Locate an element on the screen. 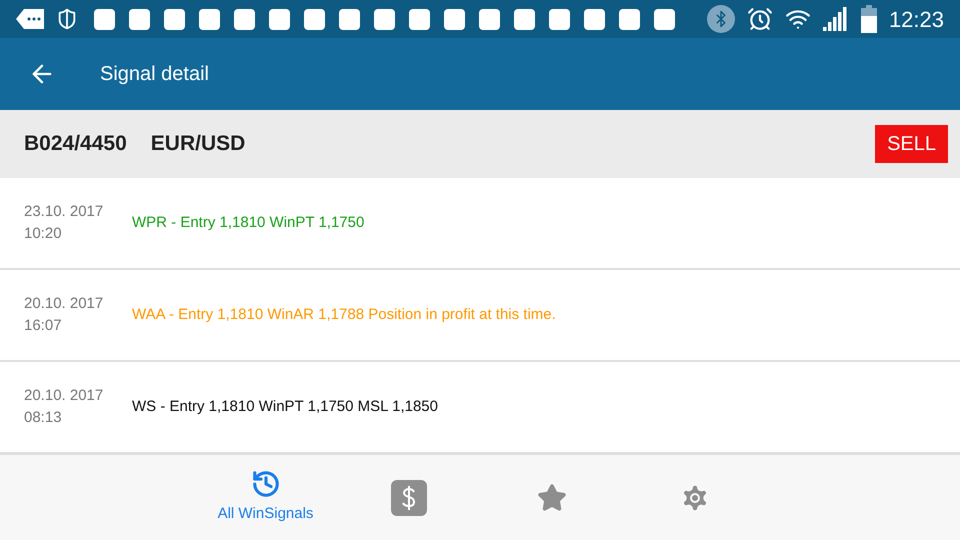  signal-icon is located at coordinates (835, 19).